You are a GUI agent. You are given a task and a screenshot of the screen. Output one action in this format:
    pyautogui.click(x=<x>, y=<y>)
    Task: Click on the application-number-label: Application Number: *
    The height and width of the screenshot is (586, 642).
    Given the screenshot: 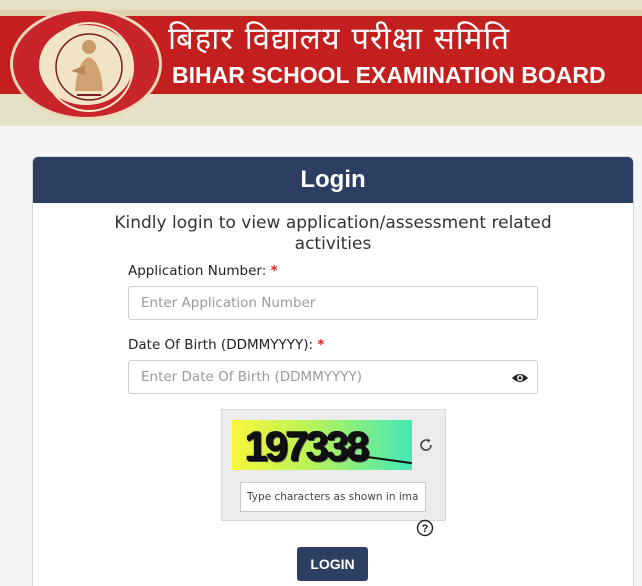 What is the action you would take?
    pyautogui.click(x=203, y=271)
    